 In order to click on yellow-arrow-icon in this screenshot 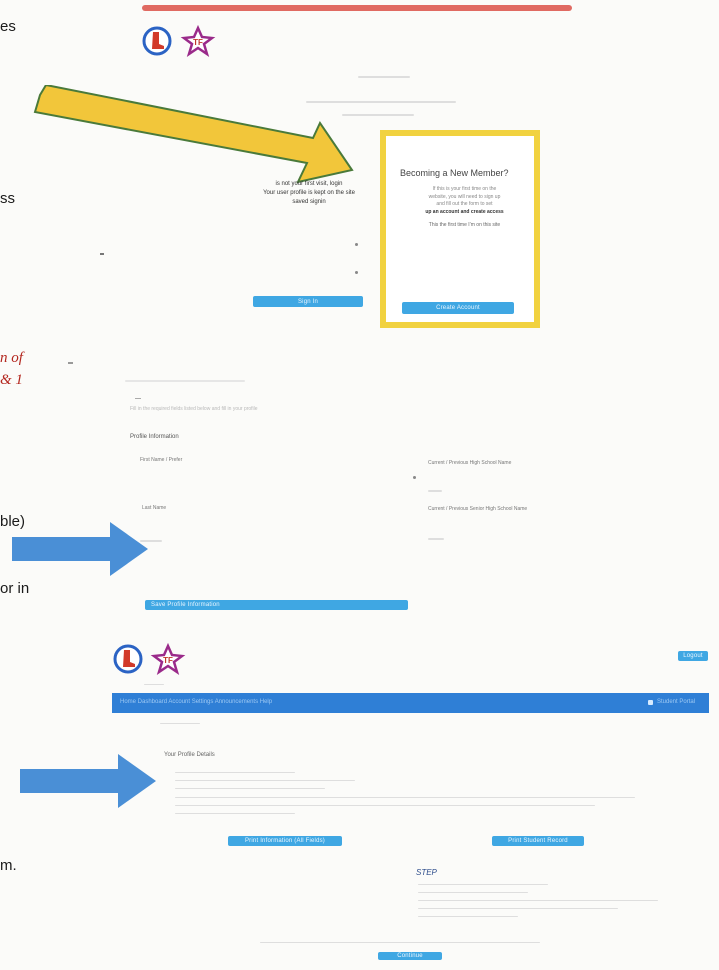, I will do `click(193, 134)`.